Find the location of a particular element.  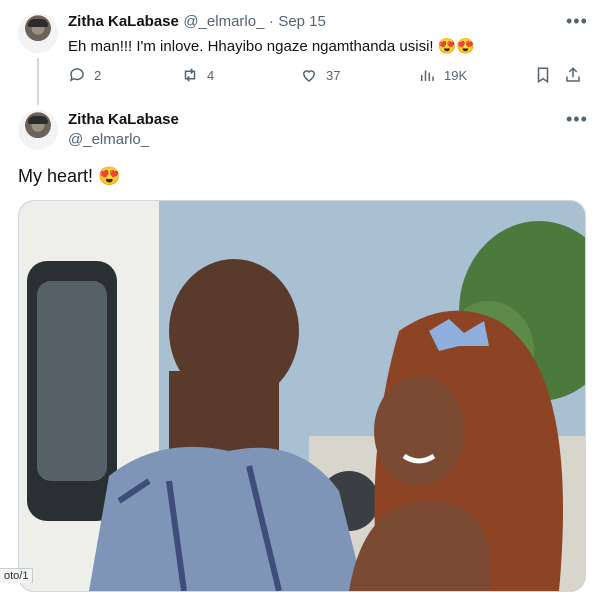

views-button: 19K is located at coordinates (442, 75).